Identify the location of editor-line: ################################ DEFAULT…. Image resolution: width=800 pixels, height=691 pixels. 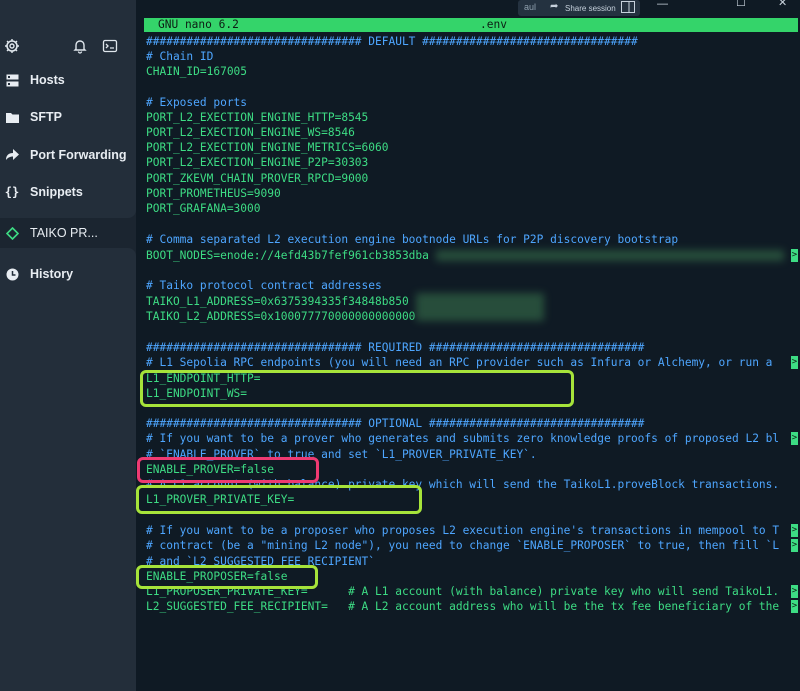
(392, 41).